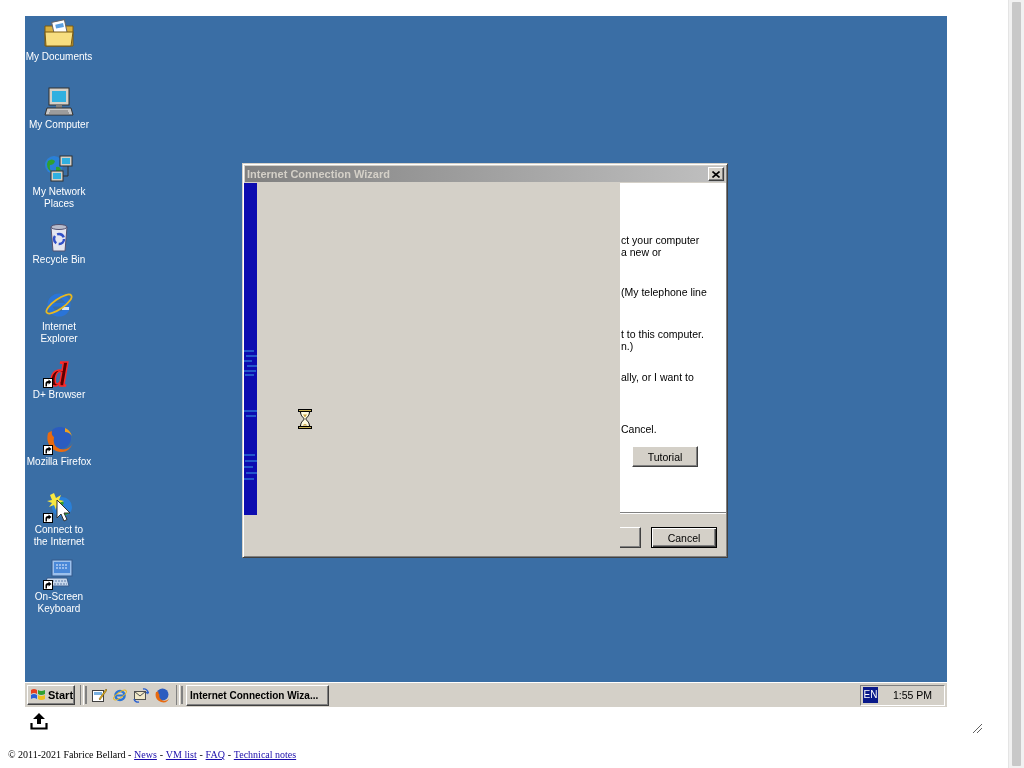 Image resolution: width=1024 pixels, height=768 pixels. Describe the element at coordinates (59, 603) in the screenshot. I see `desktop-icon-label: On-Screen Keyboard` at that location.